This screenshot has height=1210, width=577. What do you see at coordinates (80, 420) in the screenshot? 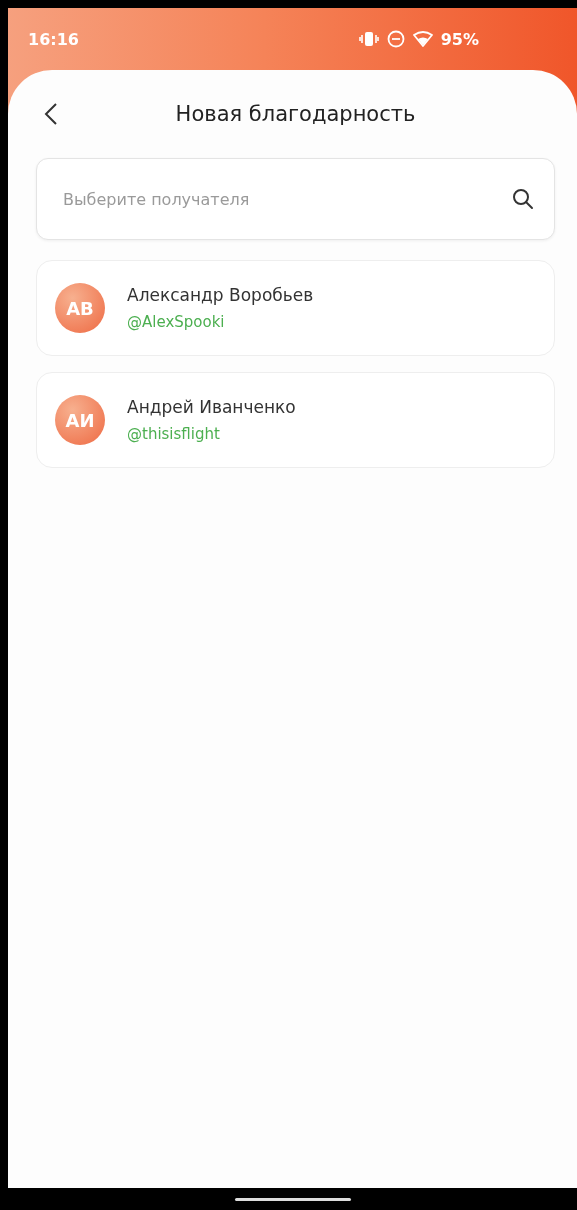
I see `avatar: АИ` at bounding box center [80, 420].